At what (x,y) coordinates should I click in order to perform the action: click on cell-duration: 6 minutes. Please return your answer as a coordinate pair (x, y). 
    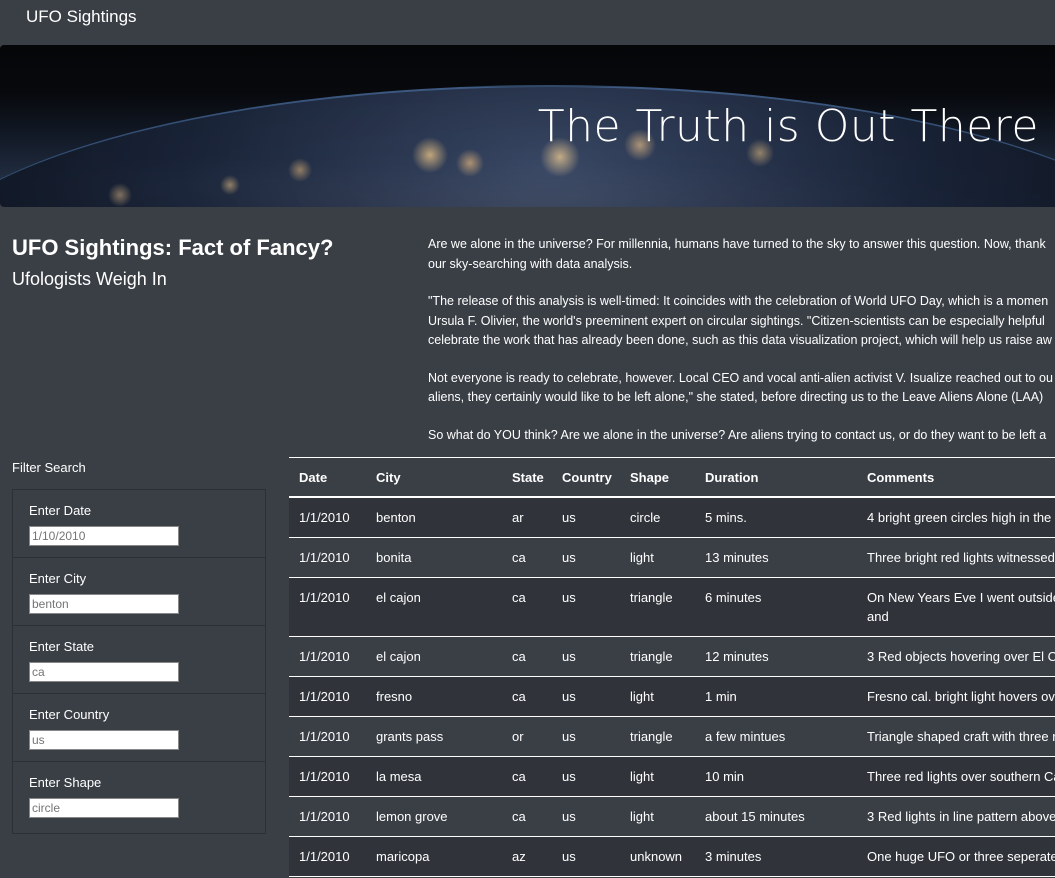
    Looking at the image, I should click on (776, 607).